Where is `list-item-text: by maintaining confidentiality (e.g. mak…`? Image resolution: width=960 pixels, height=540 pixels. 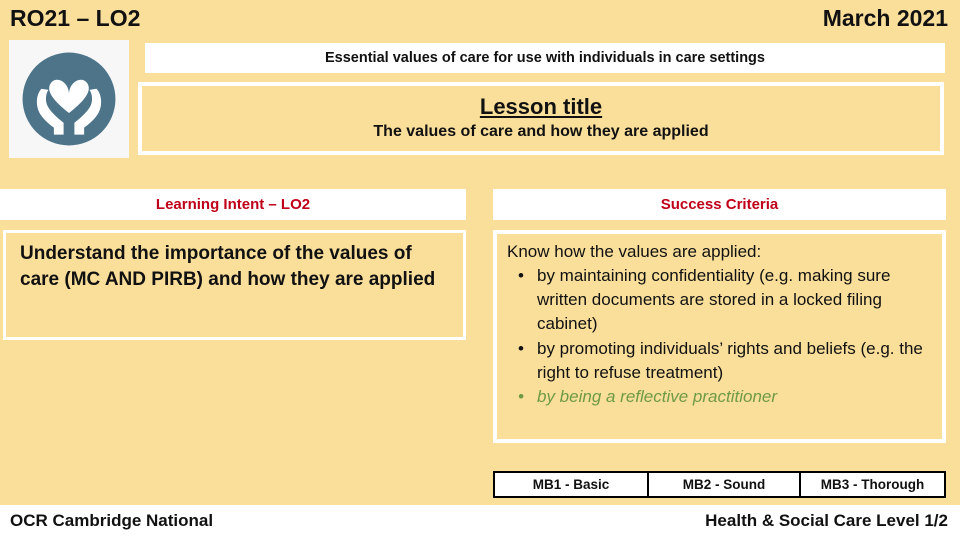 list-item-text: by maintaining confidentiality (e.g. mak… is located at coordinates (714, 300).